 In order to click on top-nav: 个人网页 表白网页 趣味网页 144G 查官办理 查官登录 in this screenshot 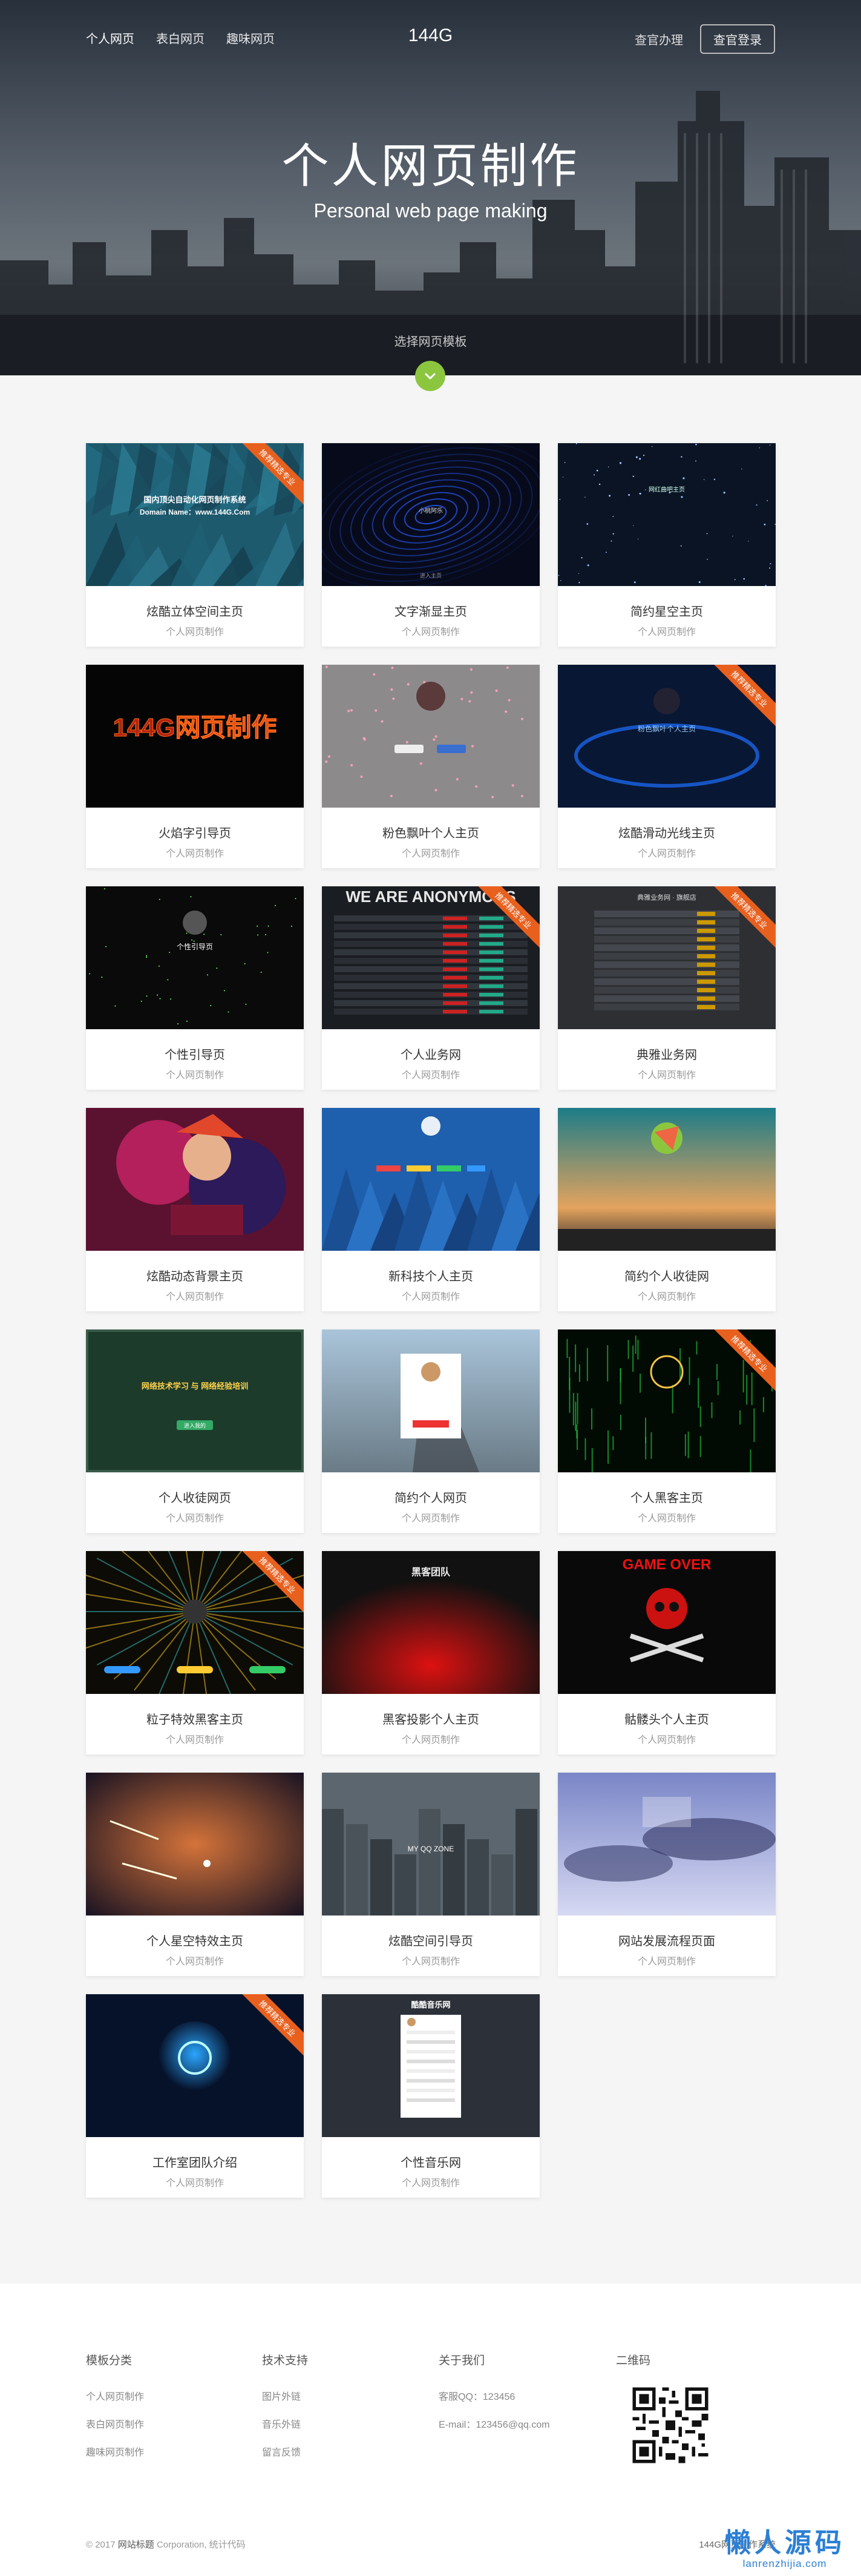, I will do `click(430, 37)`.